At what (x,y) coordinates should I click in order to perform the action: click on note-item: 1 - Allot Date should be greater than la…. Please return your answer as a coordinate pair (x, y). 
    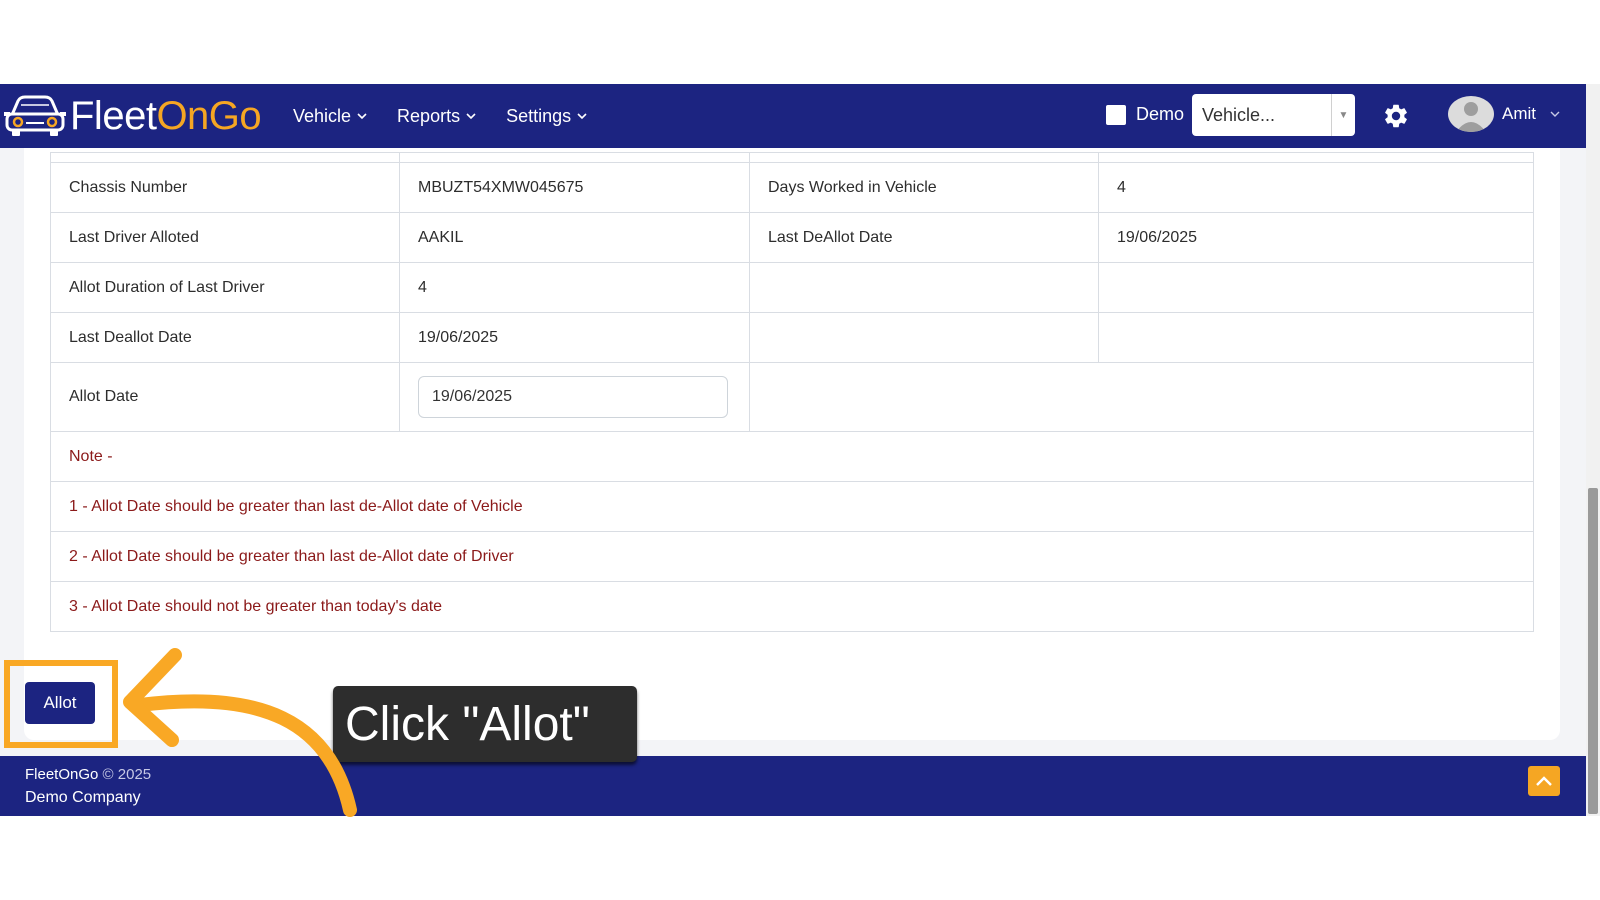
    Looking at the image, I should click on (792, 506).